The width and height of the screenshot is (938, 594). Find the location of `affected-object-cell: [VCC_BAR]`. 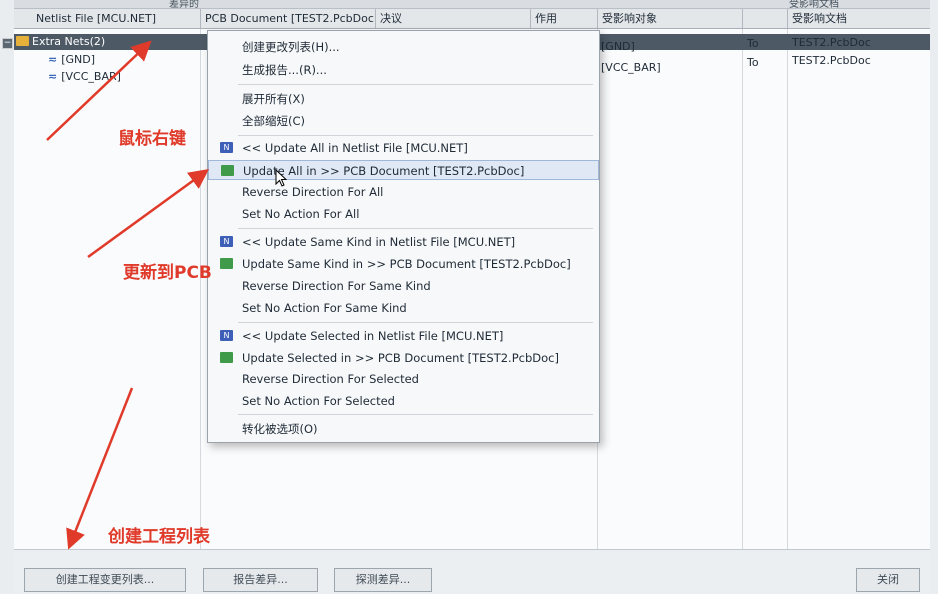

affected-object-cell: [VCC_BAR] is located at coordinates (631, 67).